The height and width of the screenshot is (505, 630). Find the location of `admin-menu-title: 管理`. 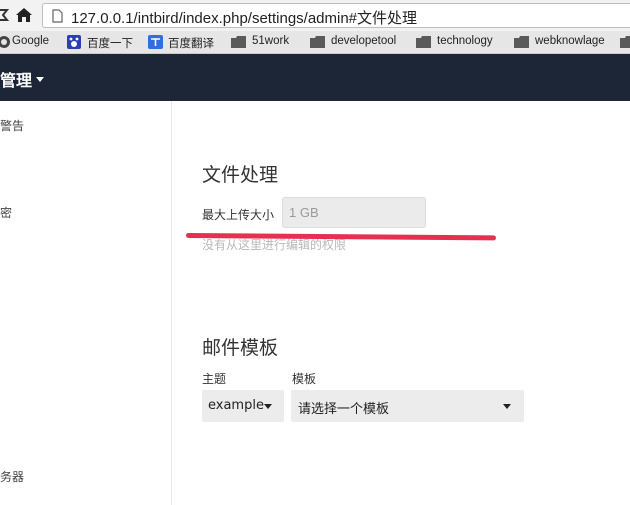

admin-menu-title: 管理 is located at coordinates (16, 79).